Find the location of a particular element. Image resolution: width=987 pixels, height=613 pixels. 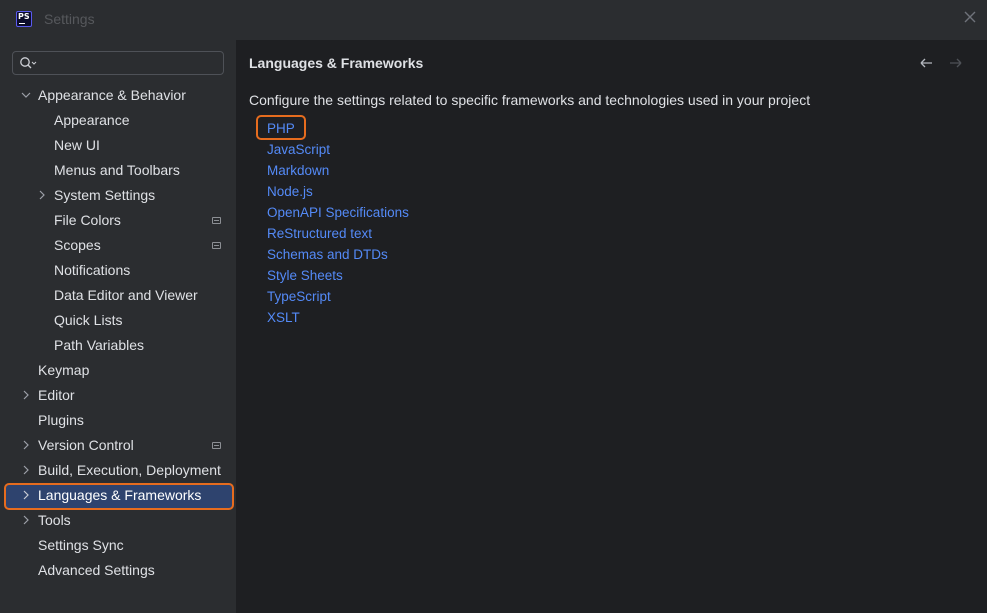

search-input is located at coordinates (128, 63).